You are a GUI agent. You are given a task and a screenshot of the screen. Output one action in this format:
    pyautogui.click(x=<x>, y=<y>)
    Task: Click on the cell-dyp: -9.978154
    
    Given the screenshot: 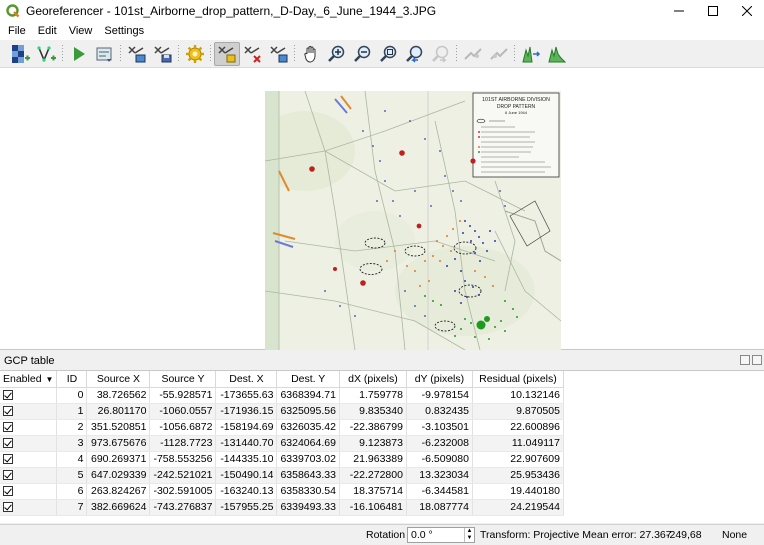 What is the action you would take?
    pyautogui.click(x=439, y=395)
    